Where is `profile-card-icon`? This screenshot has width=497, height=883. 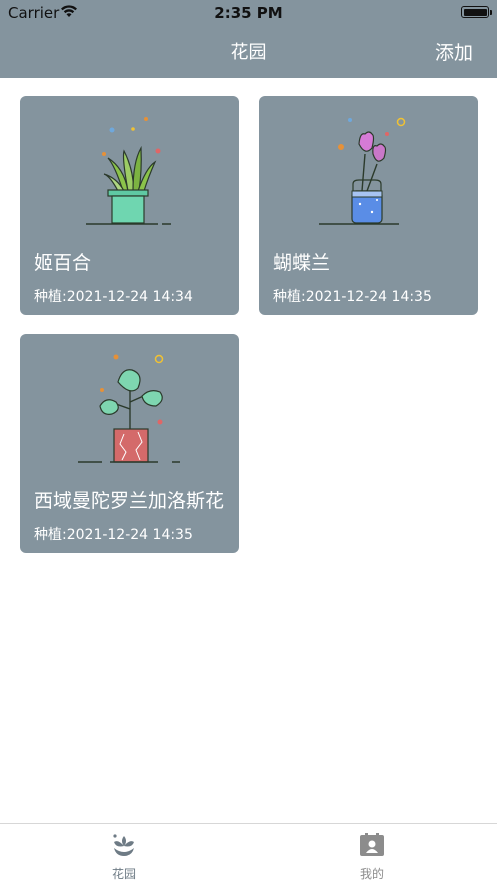
profile-card-icon is located at coordinates (372, 844).